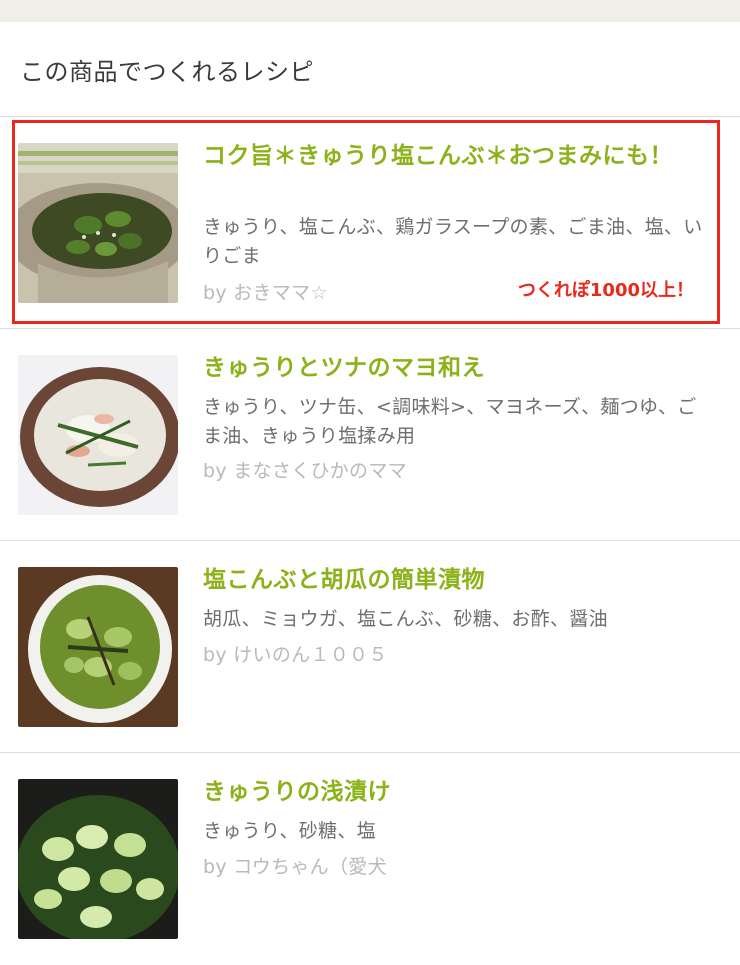 The height and width of the screenshot is (965, 740). I want to click on recipe-author: by まなさくひかのママ, so click(305, 471).